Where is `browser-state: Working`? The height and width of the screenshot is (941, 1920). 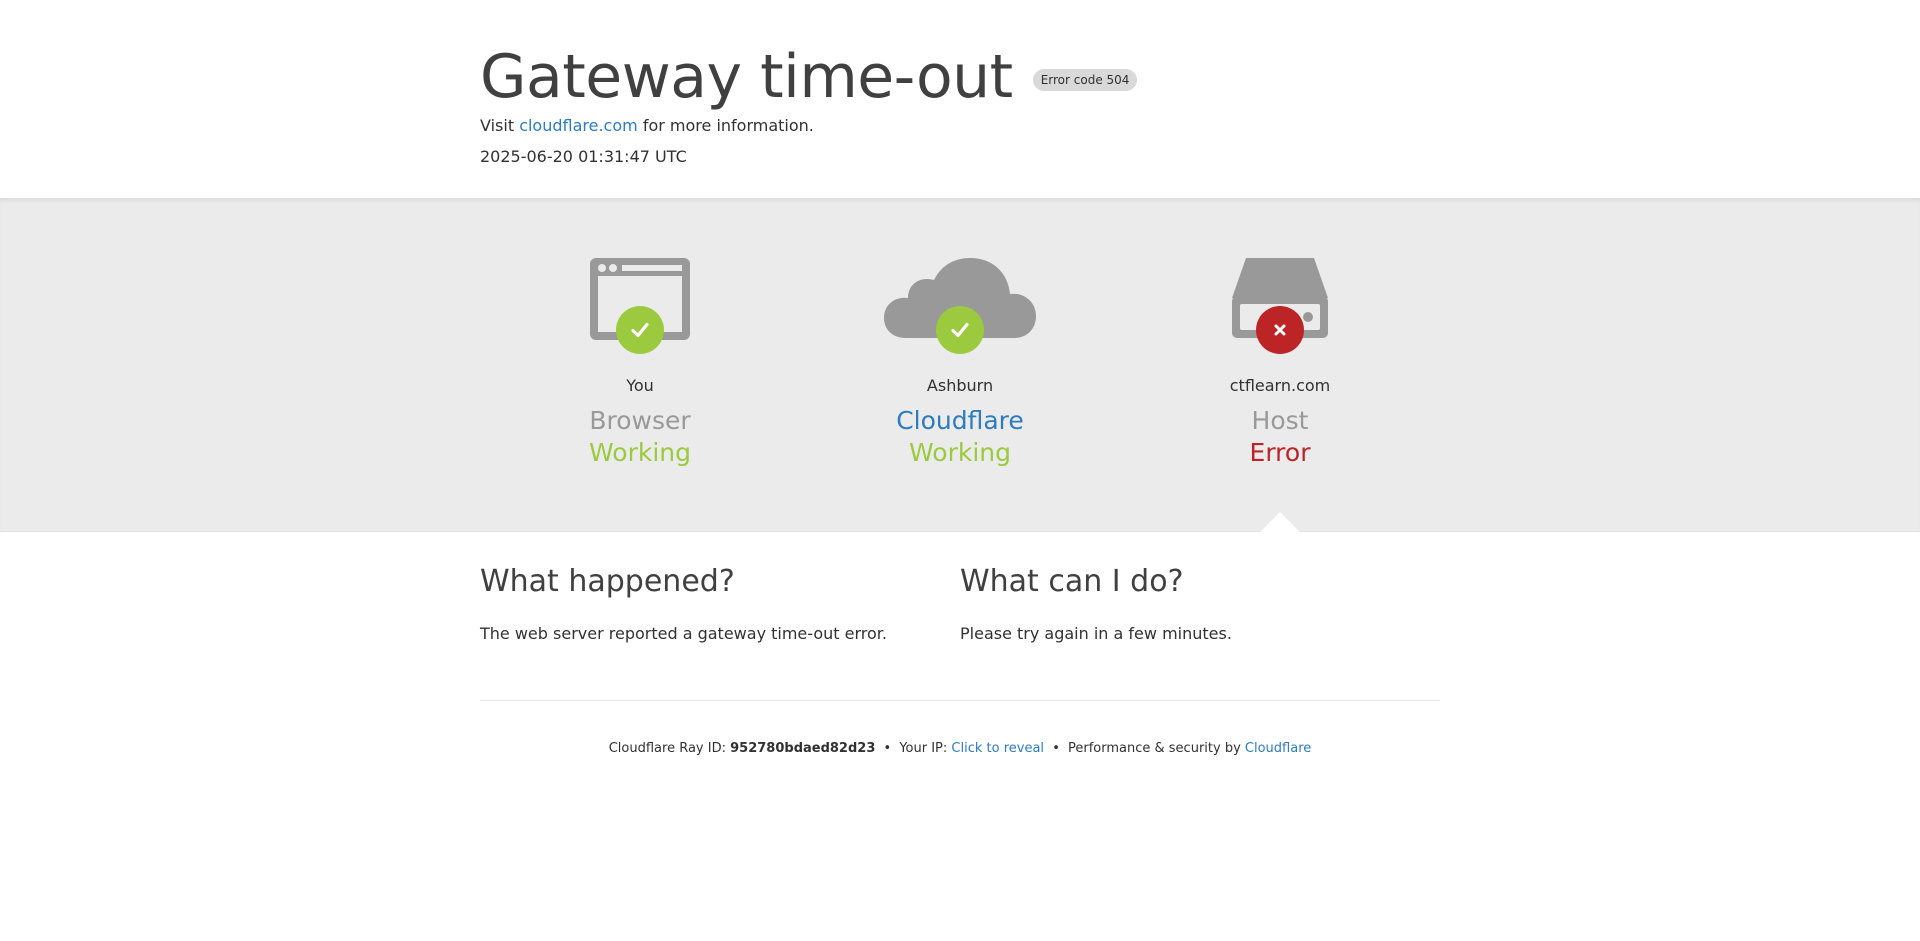
browser-state: Working is located at coordinates (640, 452).